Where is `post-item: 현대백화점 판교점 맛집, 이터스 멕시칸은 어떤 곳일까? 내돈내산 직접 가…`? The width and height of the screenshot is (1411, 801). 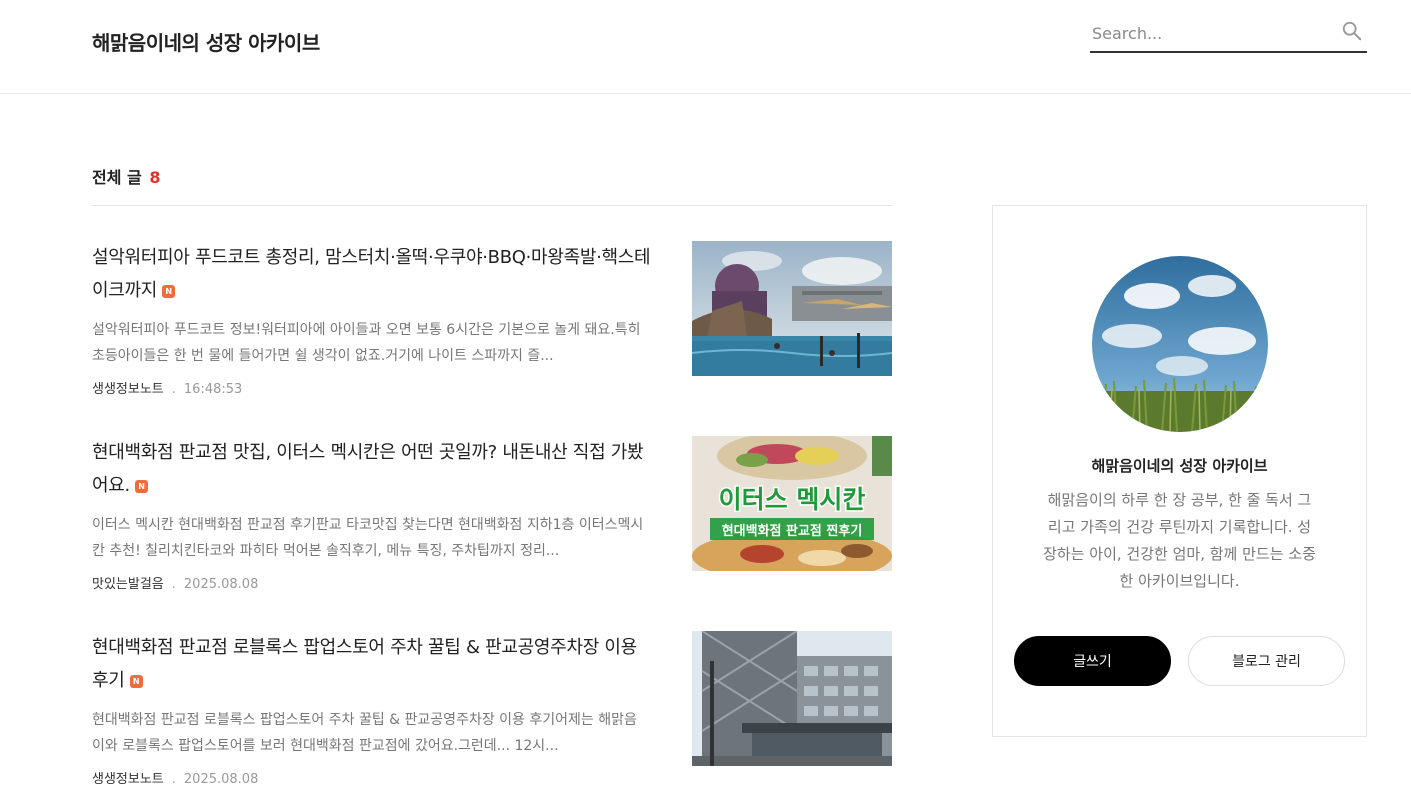
post-item: 현대백화점 판교점 맛집, 이터스 멕시칸은 어떤 곳일까? 내돈내산 직접 가… is located at coordinates (492, 521).